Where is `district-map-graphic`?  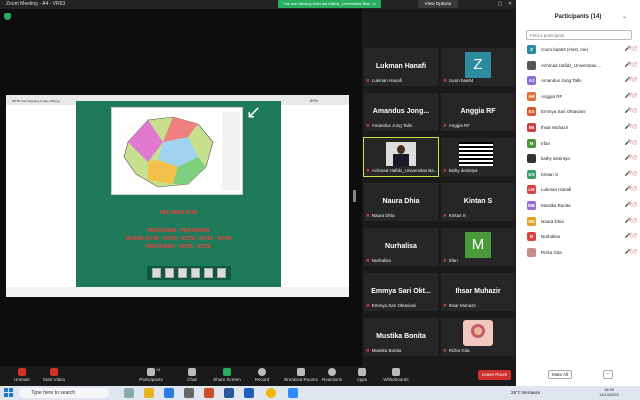
district-map-graphic is located at coordinates (168, 152).